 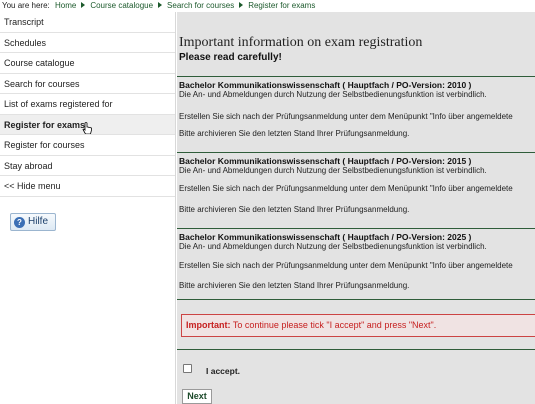 What do you see at coordinates (87, 43) in the screenshot?
I see `sidebar-item-schedules: Schedules` at bounding box center [87, 43].